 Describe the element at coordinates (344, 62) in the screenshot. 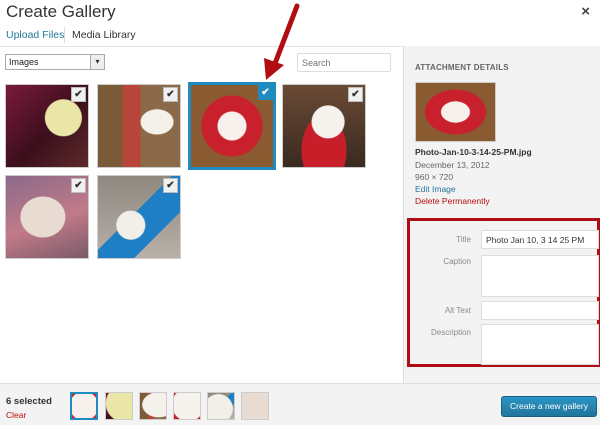

I see `search-input` at that location.